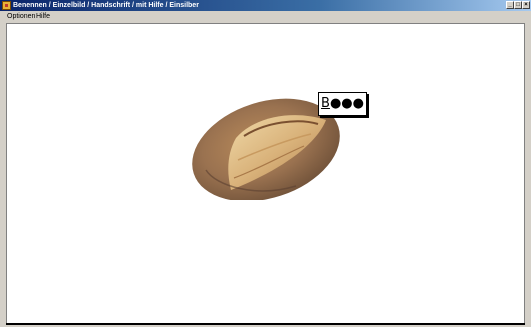 The image size is (531, 327). Describe the element at coordinates (21, 16) in the screenshot. I see `menu-optionen: Optionen` at that location.